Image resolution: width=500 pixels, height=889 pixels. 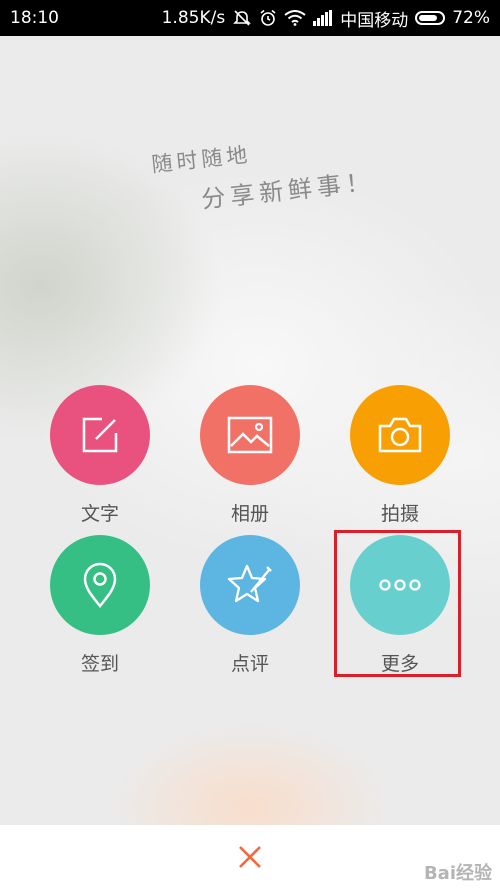 What do you see at coordinates (323, 18) in the screenshot?
I see `signal-icon` at bounding box center [323, 18].